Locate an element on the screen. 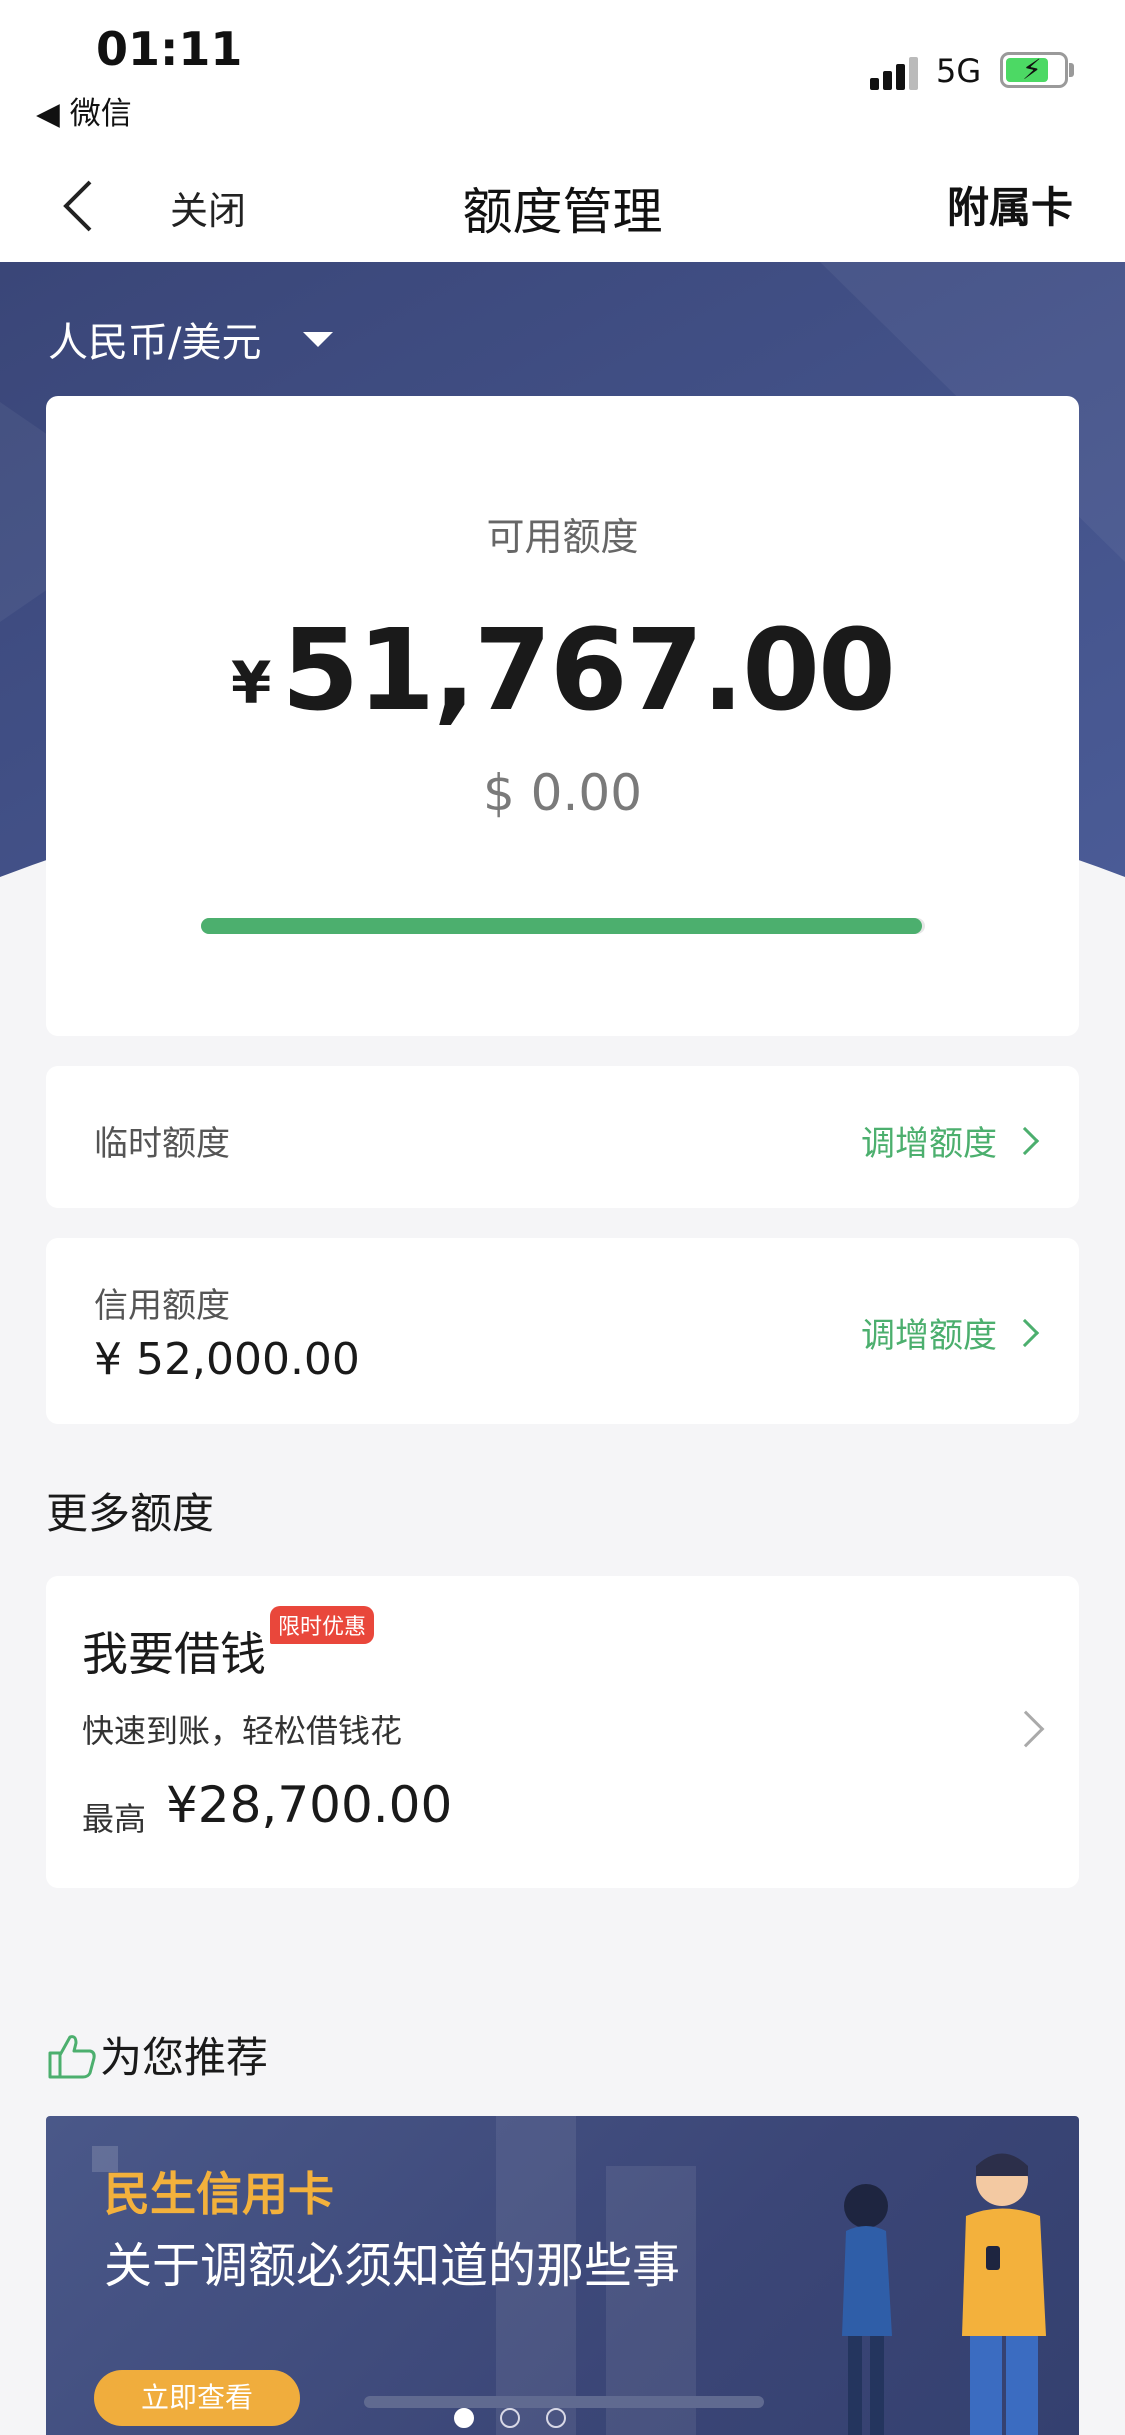  limit-progress-fill is located at coordinates (561, 926).